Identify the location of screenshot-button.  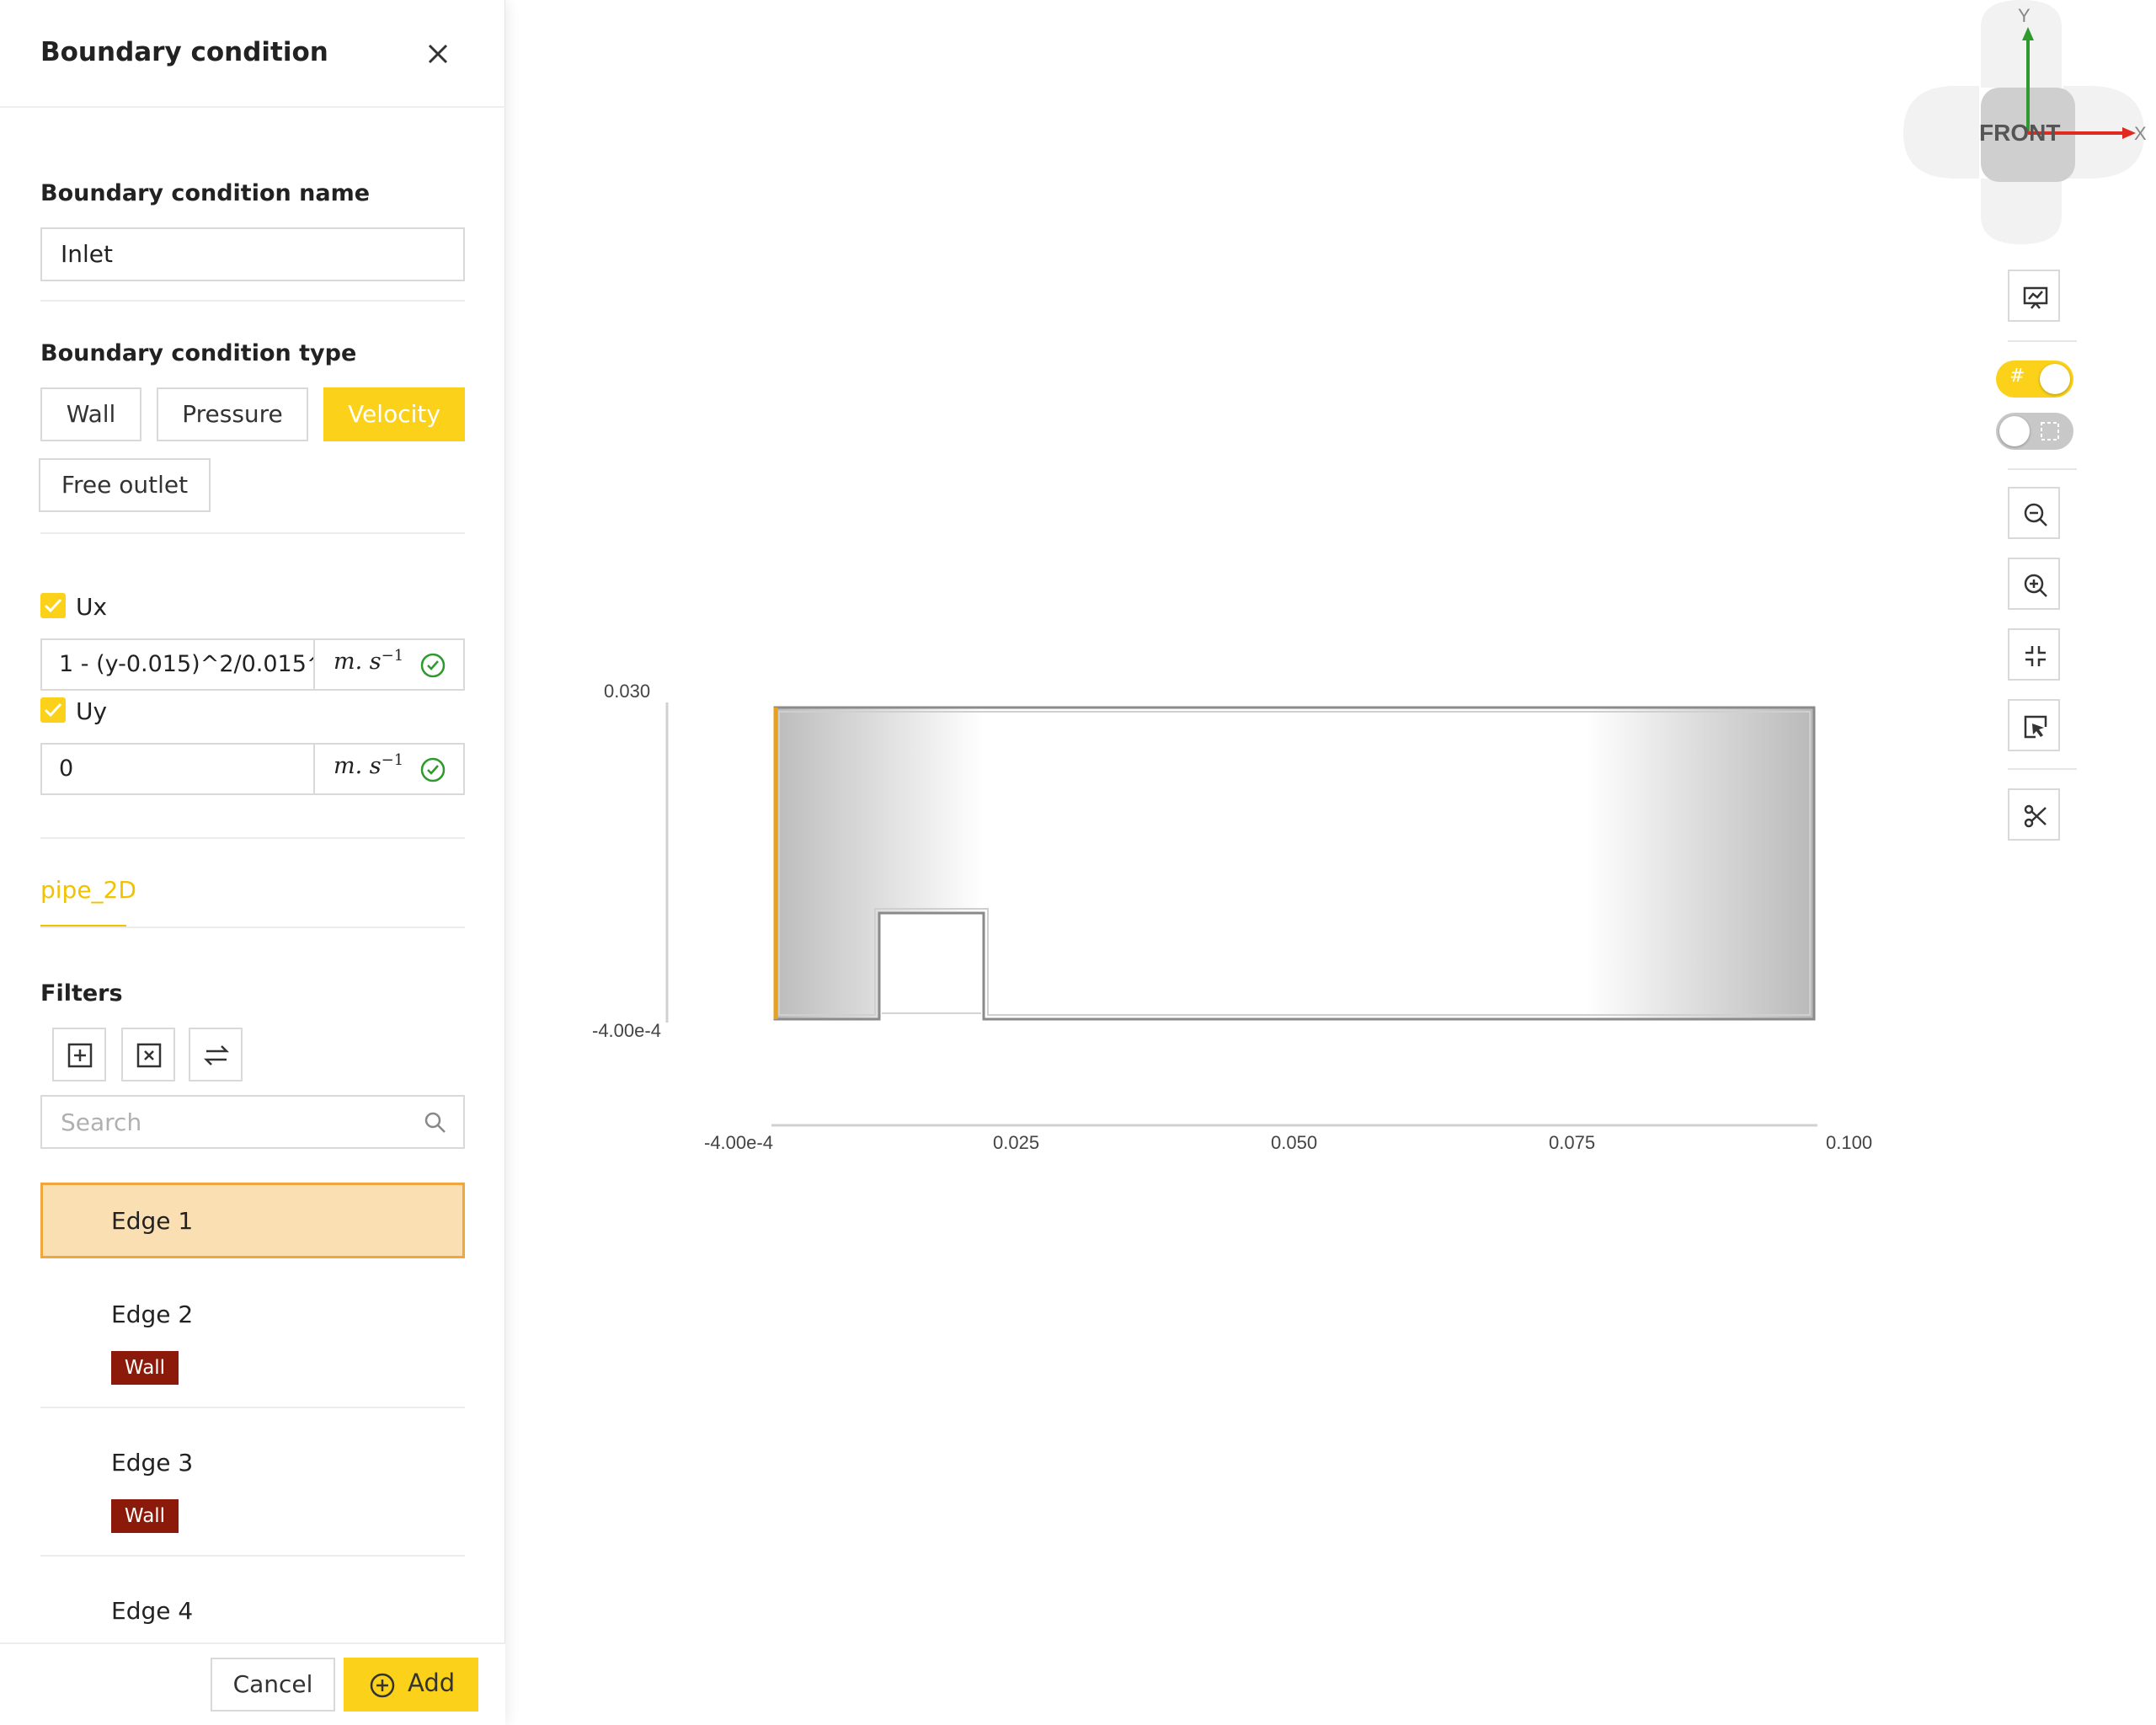
(2034, 296).